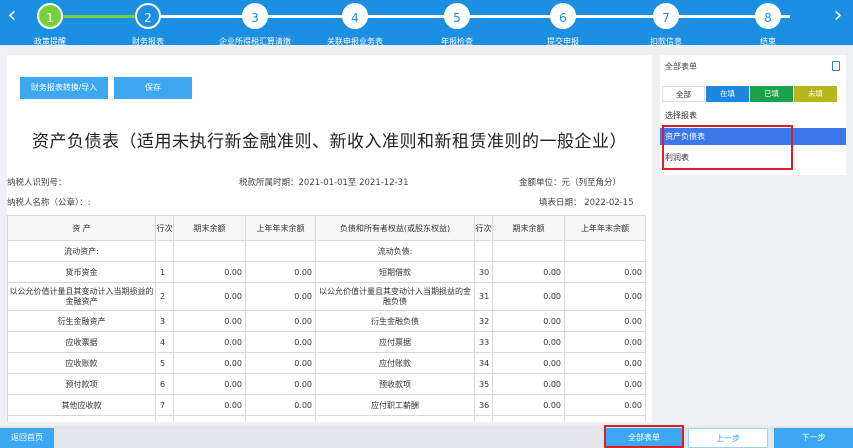  I want to click on liability-name-cell: 应交税费, so click(395, 418).